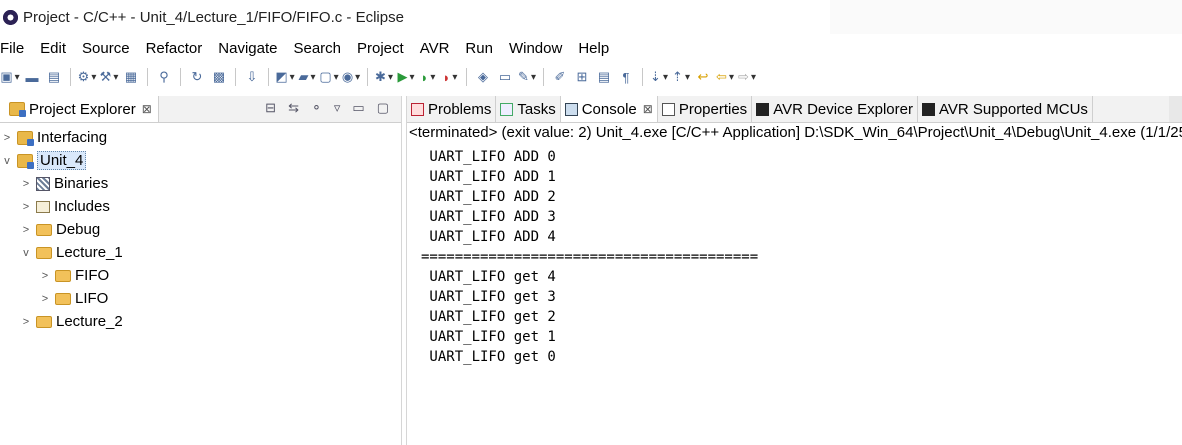  I want to click on tree-item-label: Lecture_1, so click(89, 252).